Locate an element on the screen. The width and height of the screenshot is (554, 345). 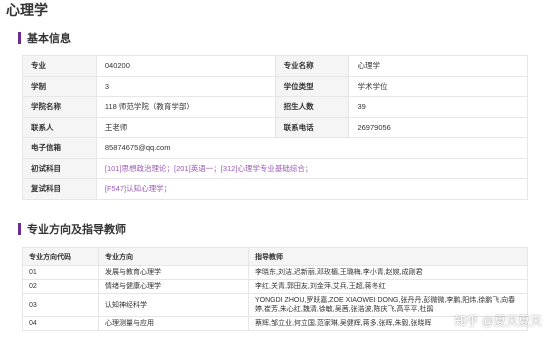
info-row: 学制 3 学位类型 学术学位 is located at coordinates (275, 86).